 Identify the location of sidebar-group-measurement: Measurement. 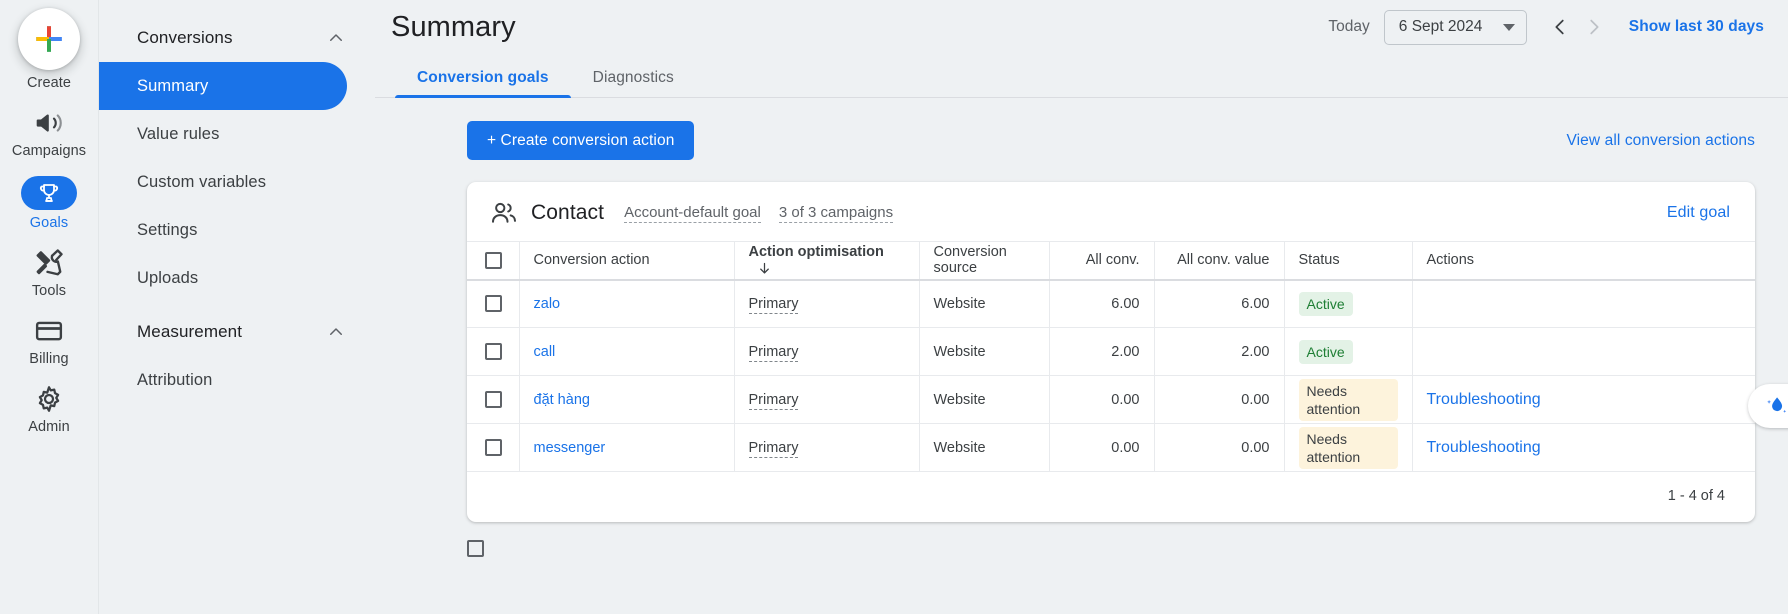
(237, 332).